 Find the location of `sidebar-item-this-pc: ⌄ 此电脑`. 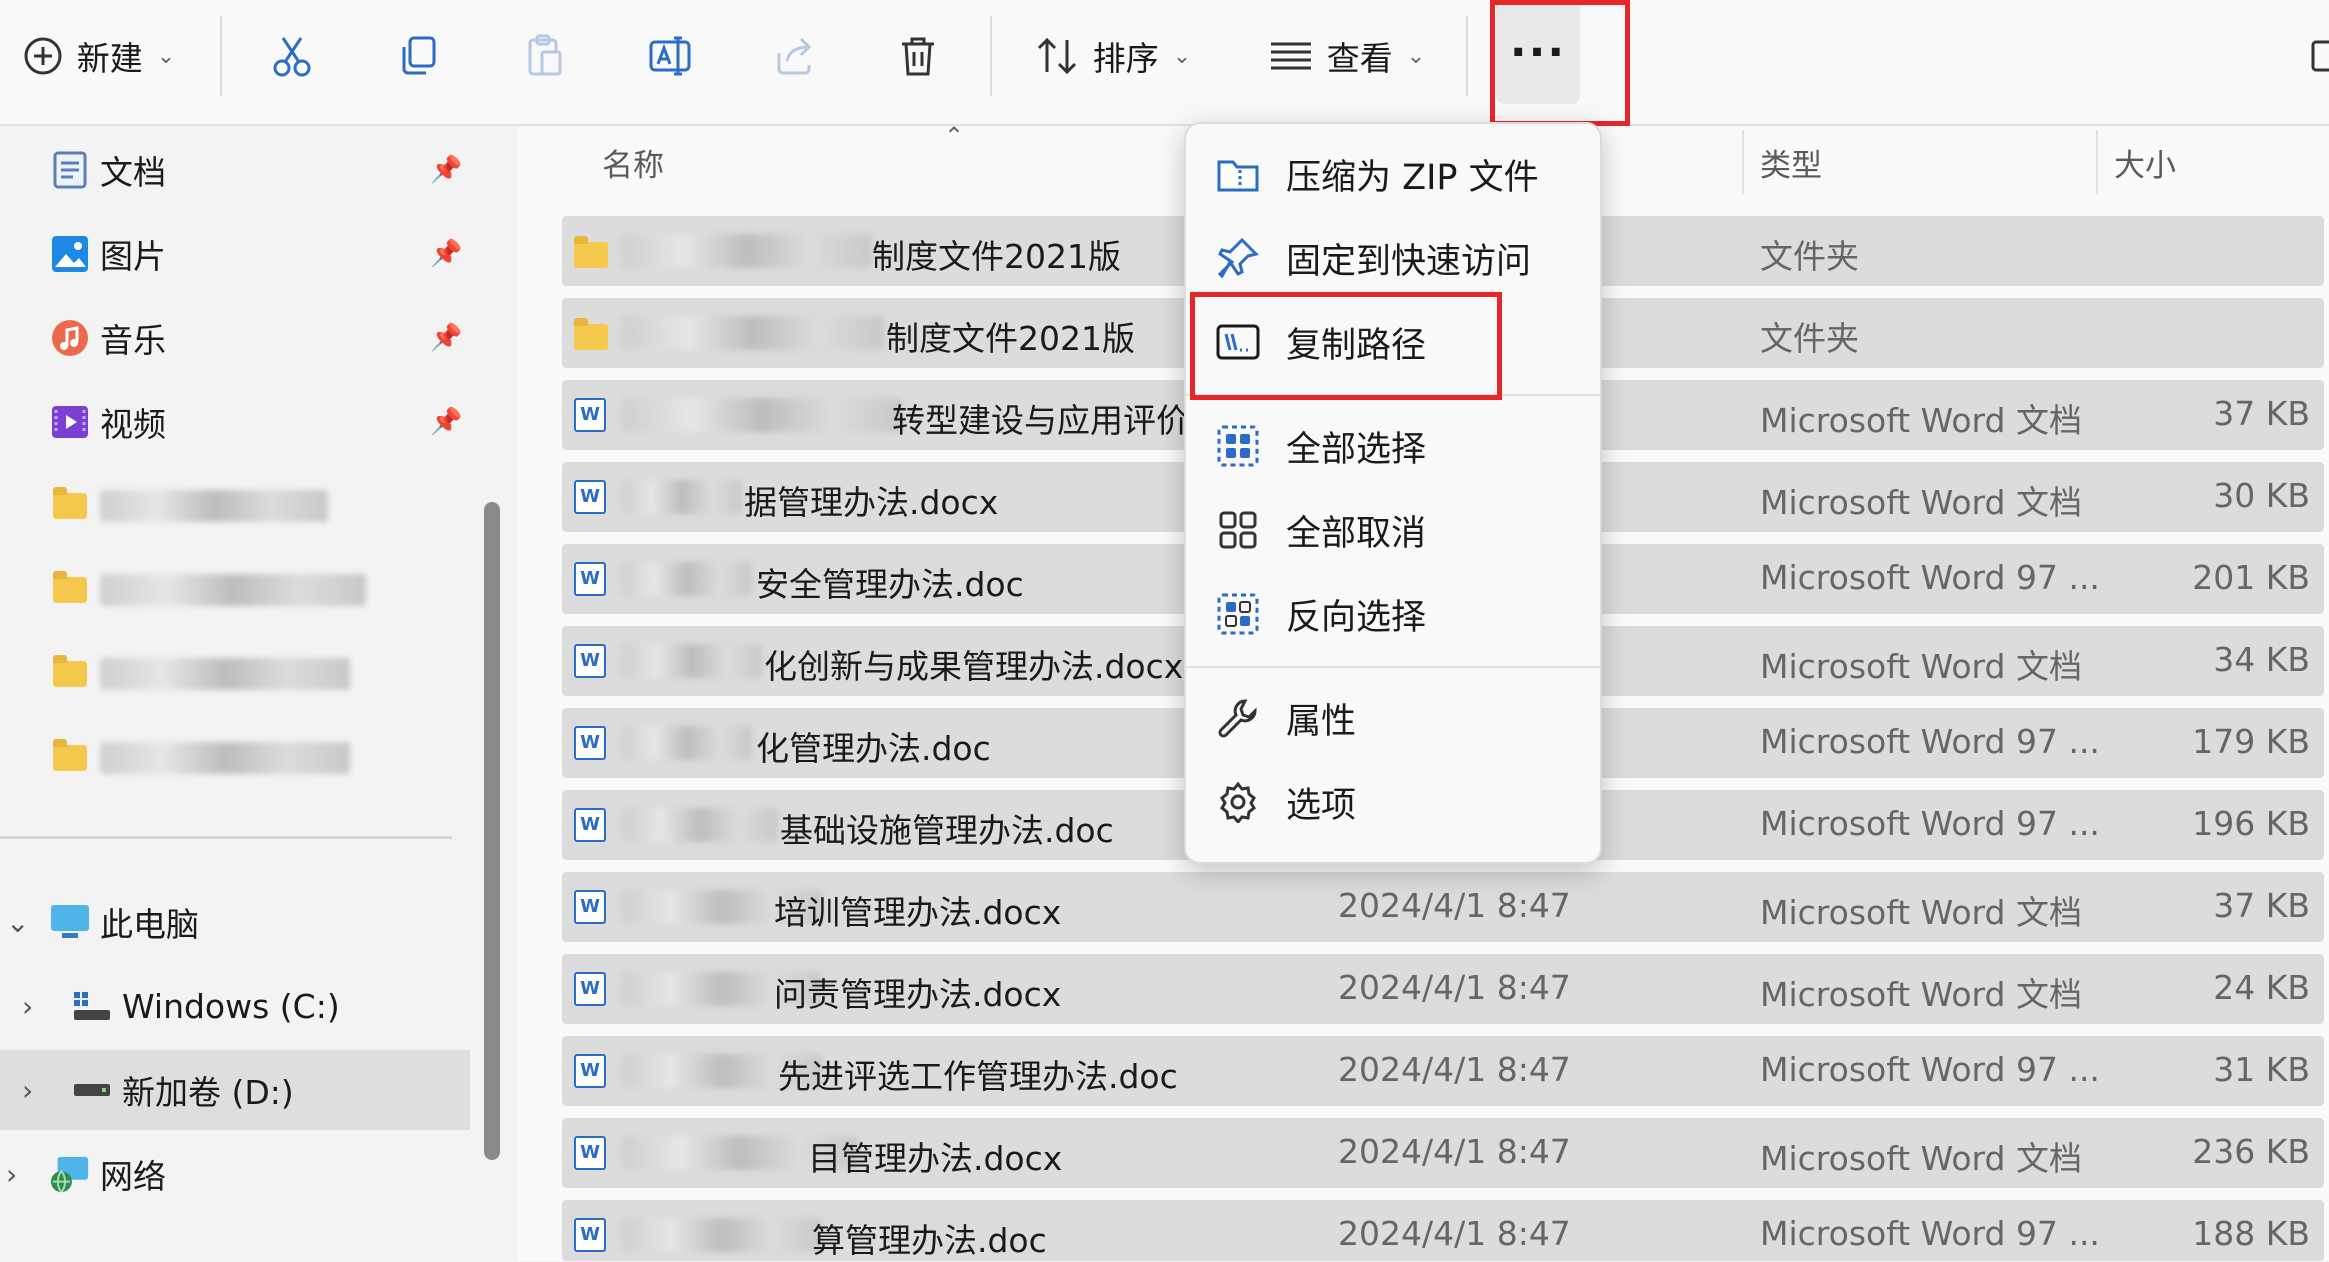

sidebar-item-this-pc: ⌄ 此电脑 is located at coordinates (235, 922).